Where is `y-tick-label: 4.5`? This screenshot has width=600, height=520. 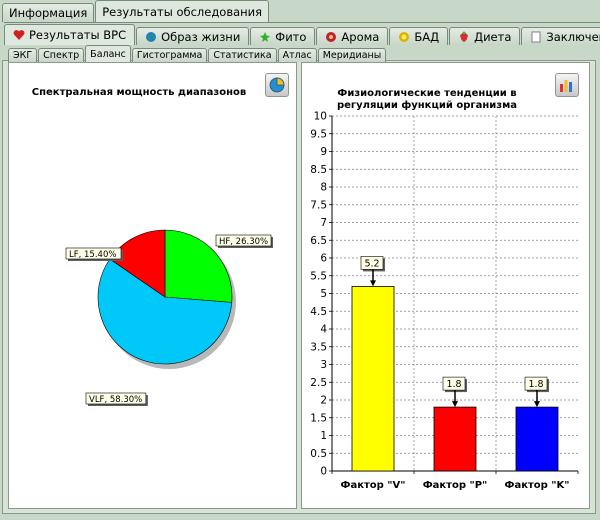
y-tick-label: 4.5 is located at coordinates (318, 312).